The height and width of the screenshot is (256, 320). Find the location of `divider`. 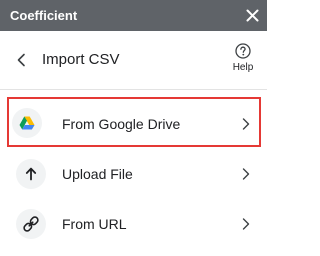

divider is located at coordinates (133, 89).